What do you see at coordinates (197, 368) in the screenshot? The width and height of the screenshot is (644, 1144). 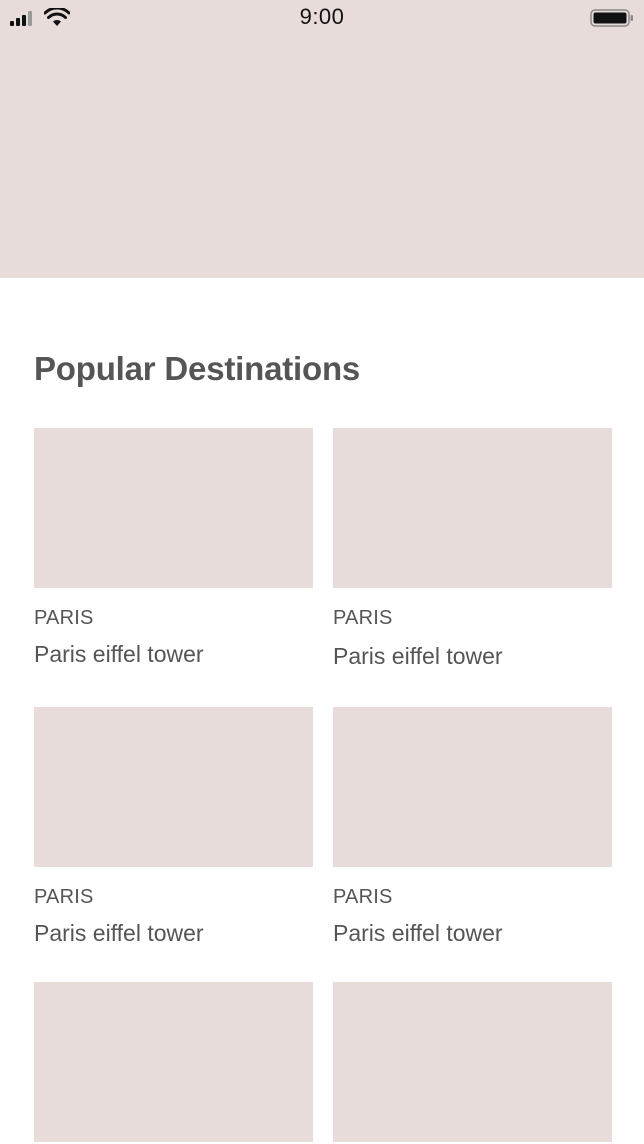 I see `section-title: Popular Destinations` at bounding box center [197, 368].